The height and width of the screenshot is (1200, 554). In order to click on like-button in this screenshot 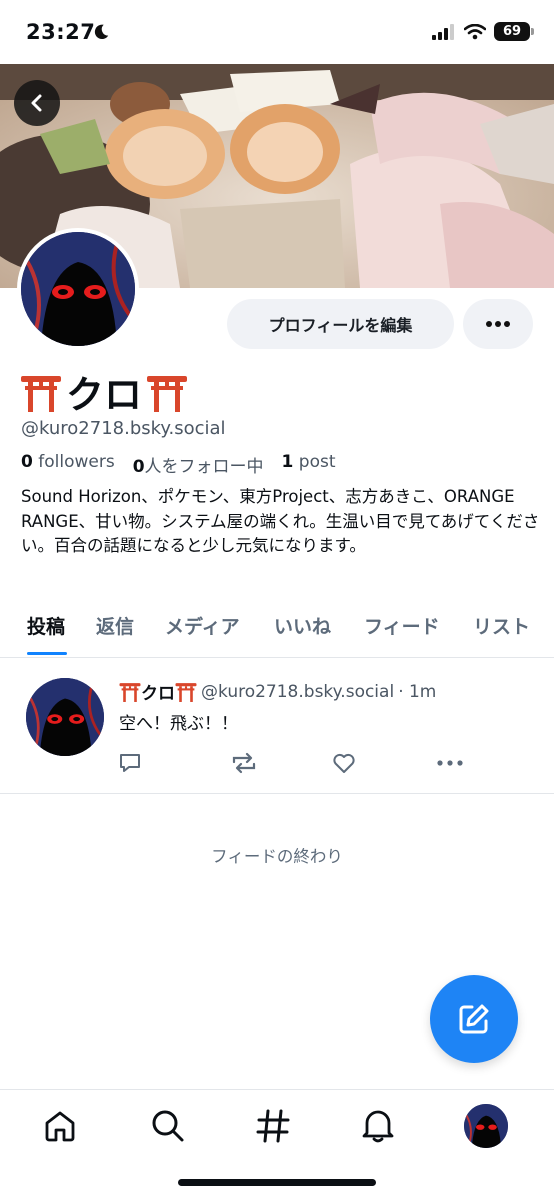, I will do `click(344, 763)`.